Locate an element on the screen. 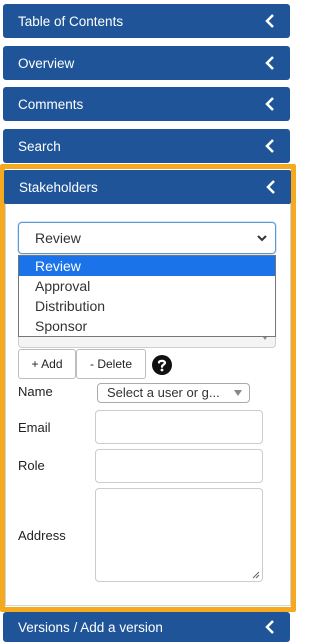 Image resolution: width=320 pixels, height=644 pixels. panel-search: Search is located at coordinates (146, 146).